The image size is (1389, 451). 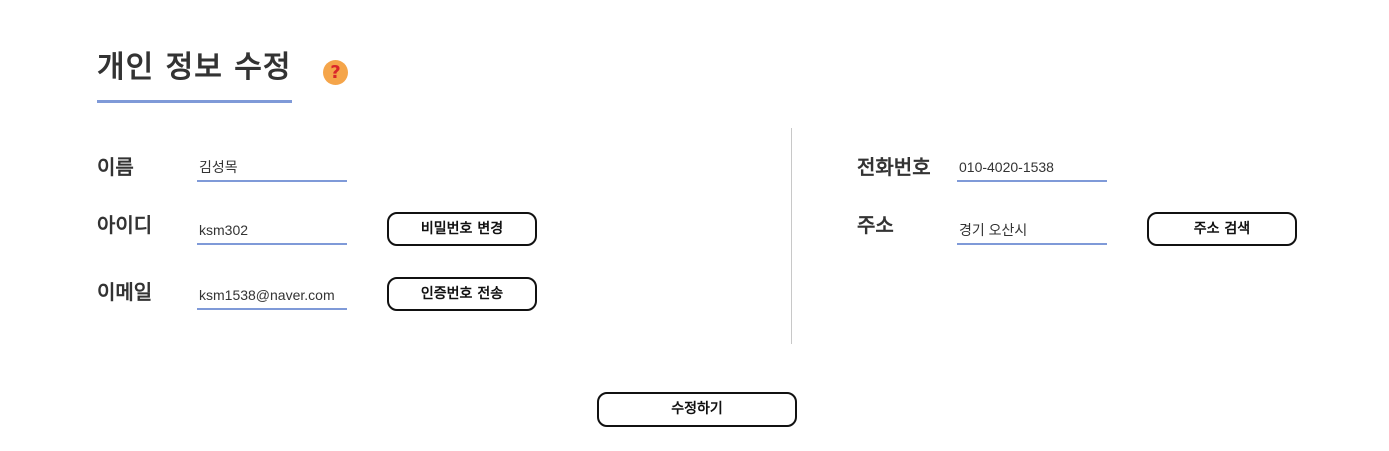 I want to click on address-search-button: 주소 검색, so click(x=1222, y=229).